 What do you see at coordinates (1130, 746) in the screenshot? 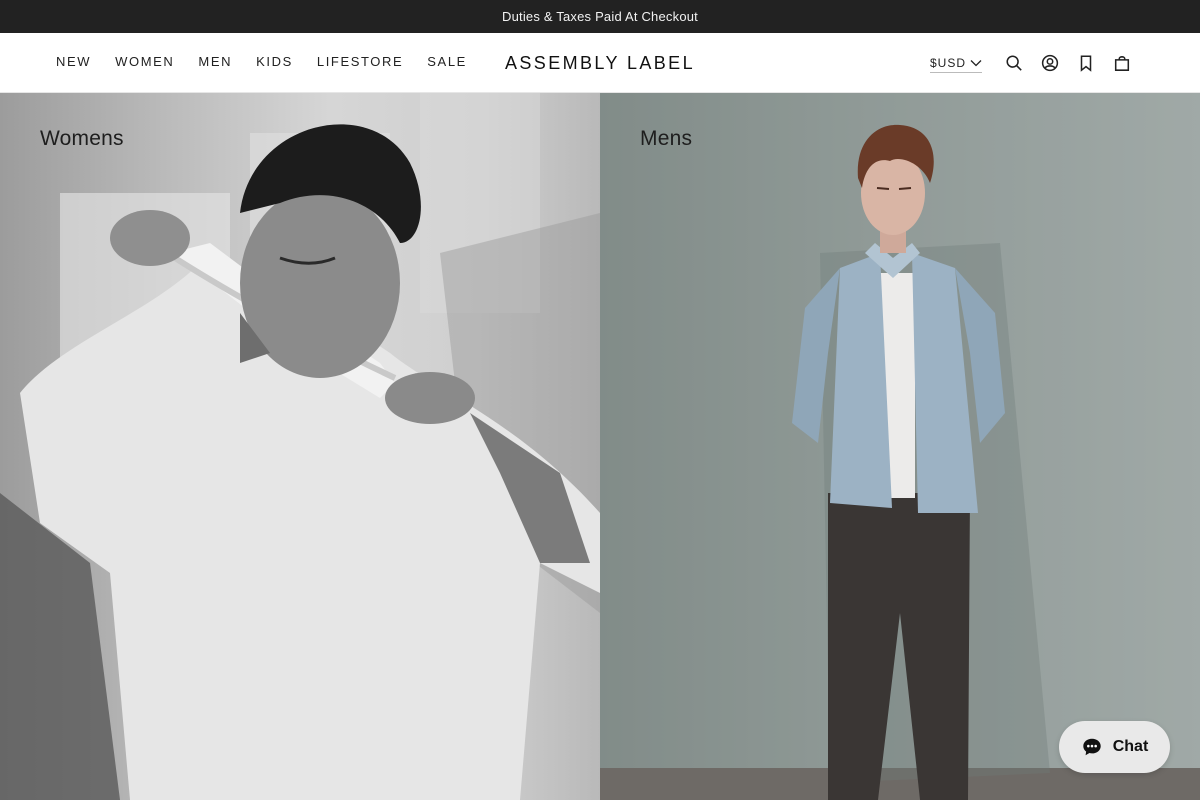
I see `chat-label: Chat` at bounding box center [1130, 746].